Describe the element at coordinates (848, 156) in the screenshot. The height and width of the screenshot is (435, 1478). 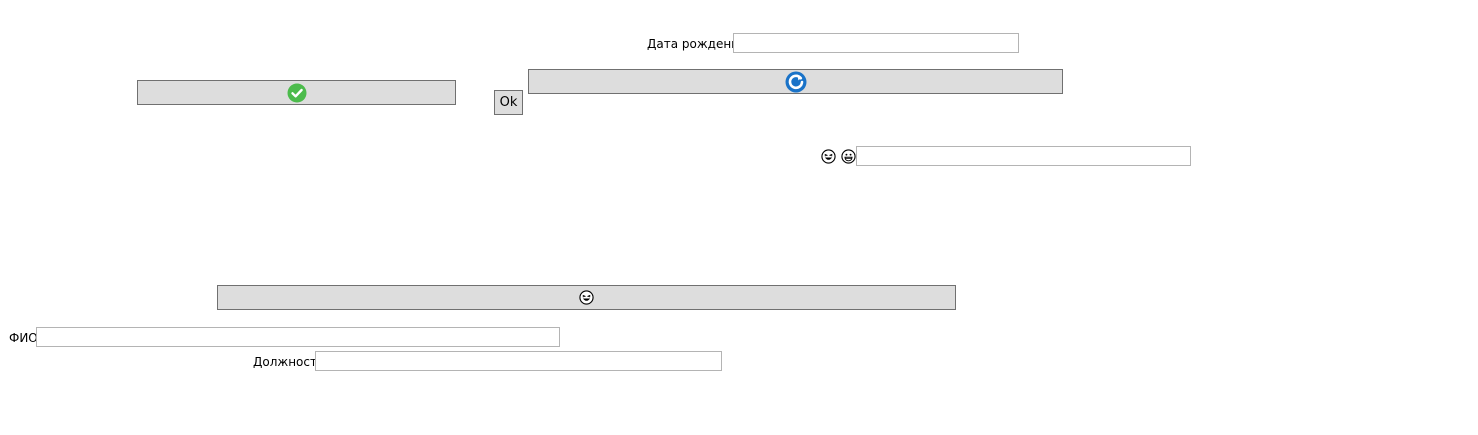
I see `grinning-emoji-icon` at that location.